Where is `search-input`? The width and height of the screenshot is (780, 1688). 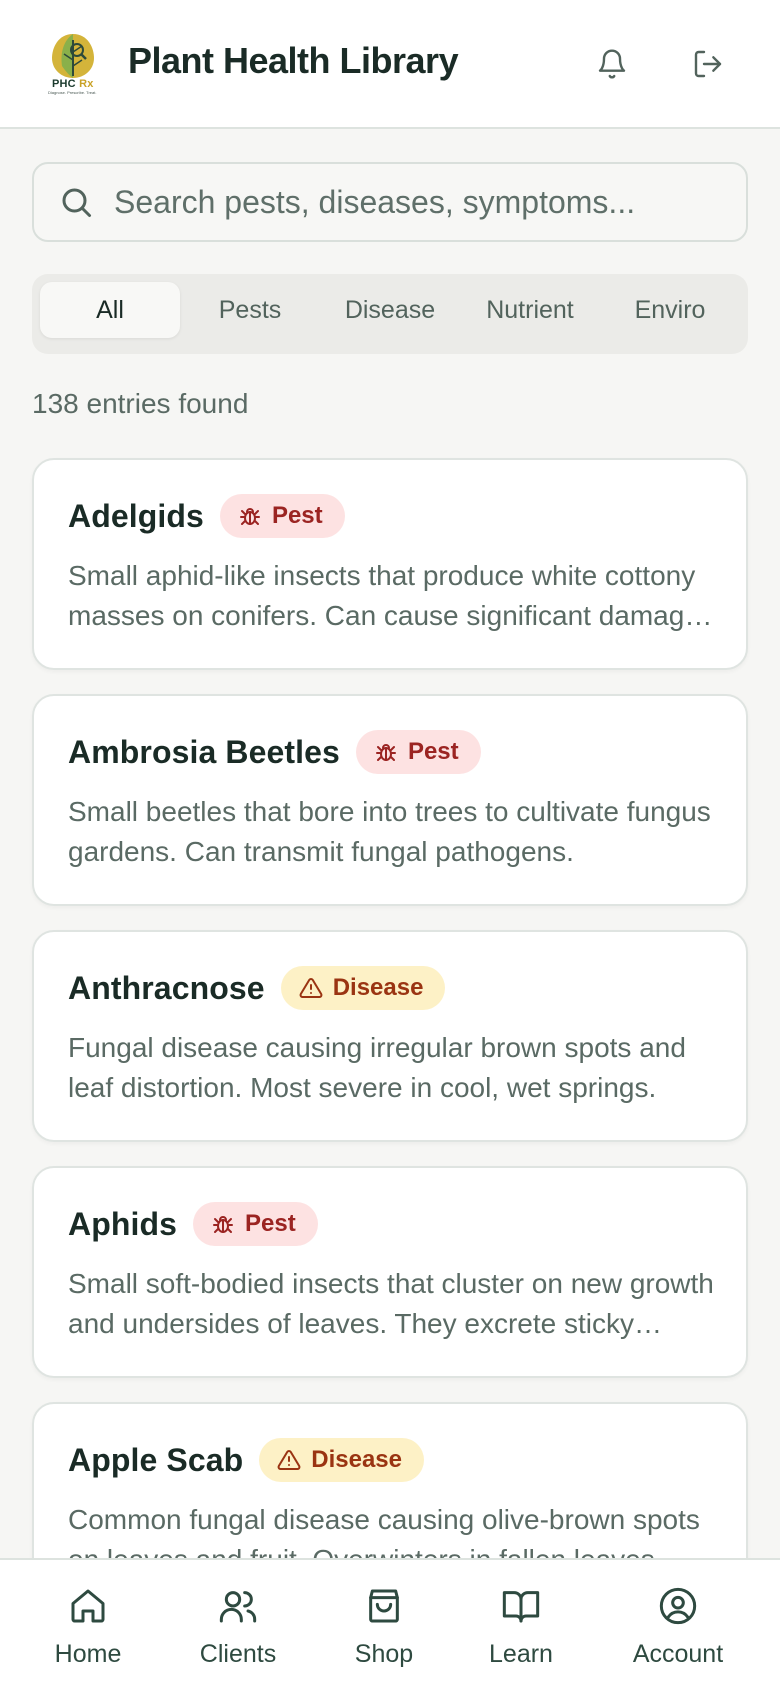
search-input is located at coordinates (424, 202).